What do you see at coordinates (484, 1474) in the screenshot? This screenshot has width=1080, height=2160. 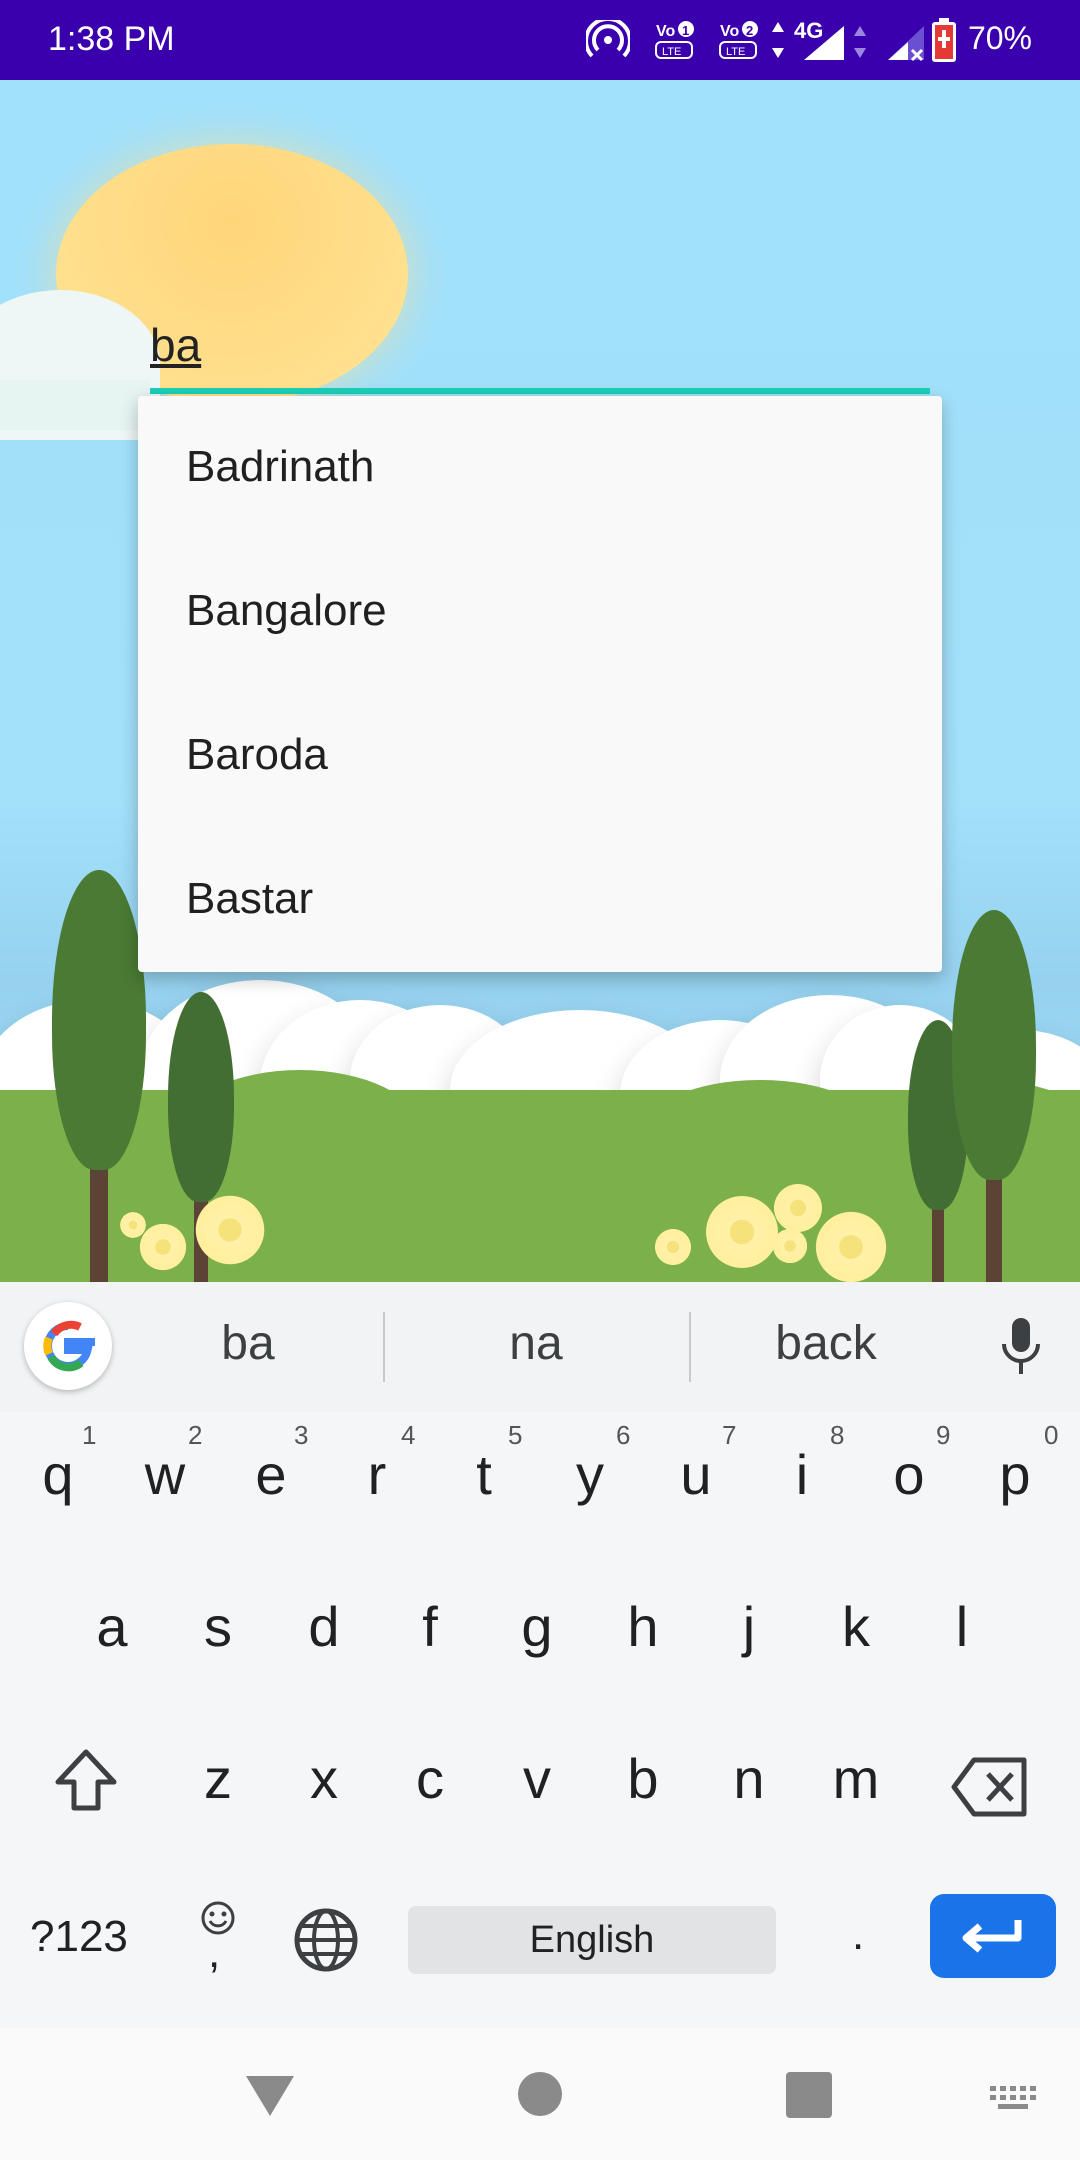 I see `key-t: t` at bounding box center [484, 1474].